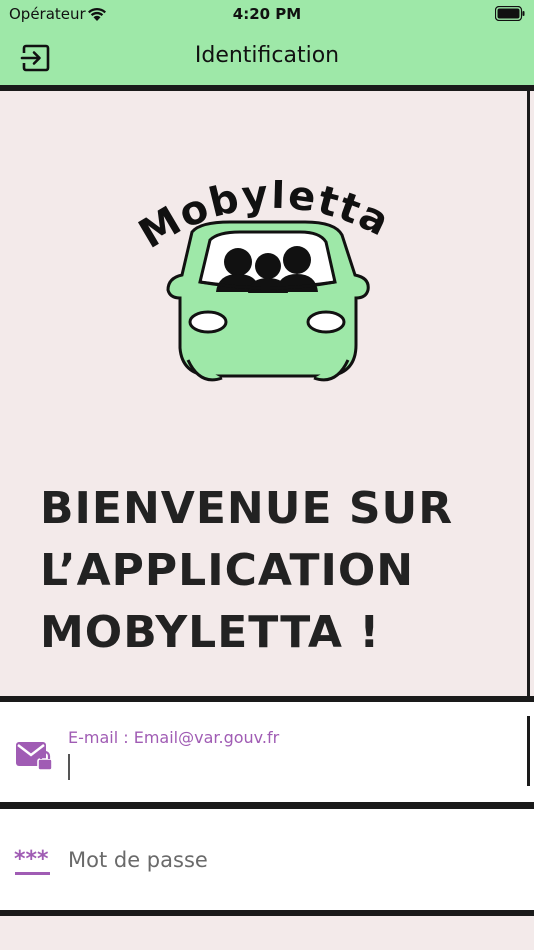 Image resolution: width=534 pixels, height=950 pixels. I want to click on welcome-line-3: MOBYLETTA !, so click(210, 632).